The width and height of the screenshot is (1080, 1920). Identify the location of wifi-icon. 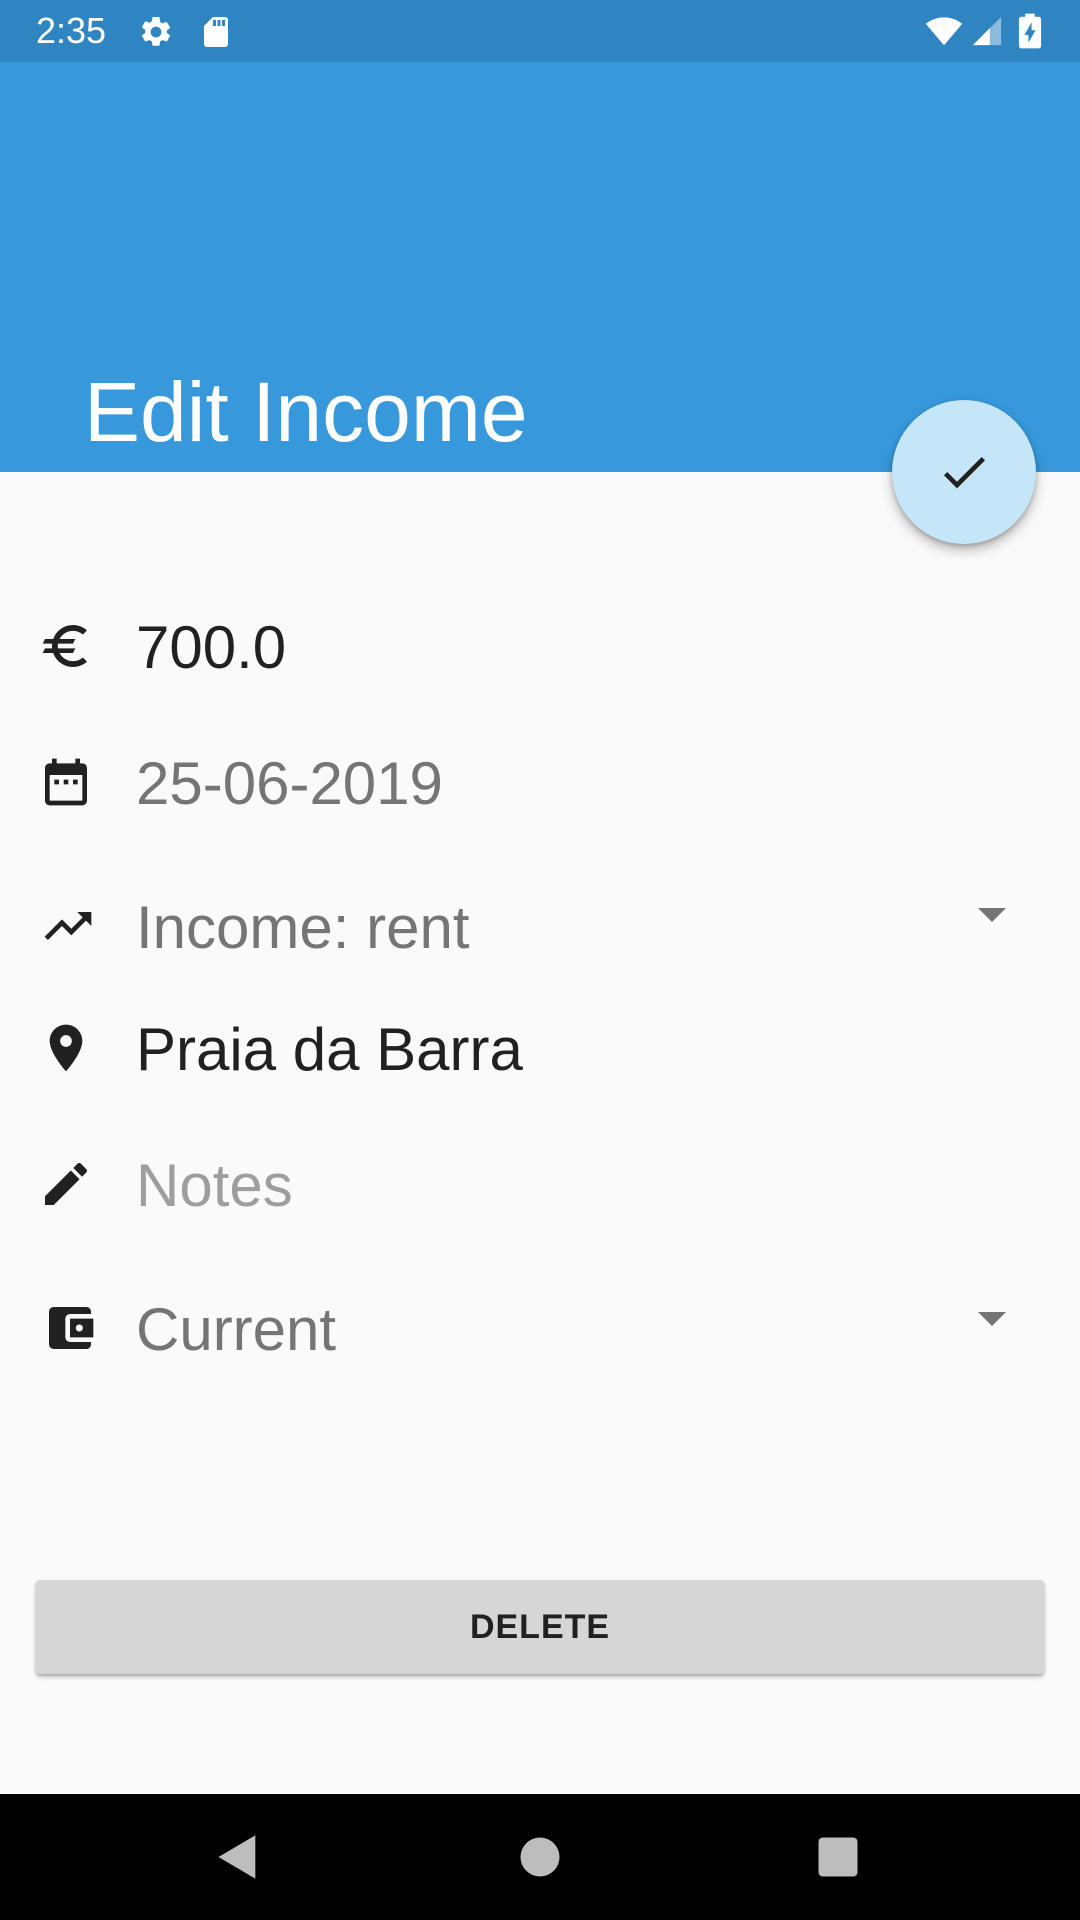
(944, 31).